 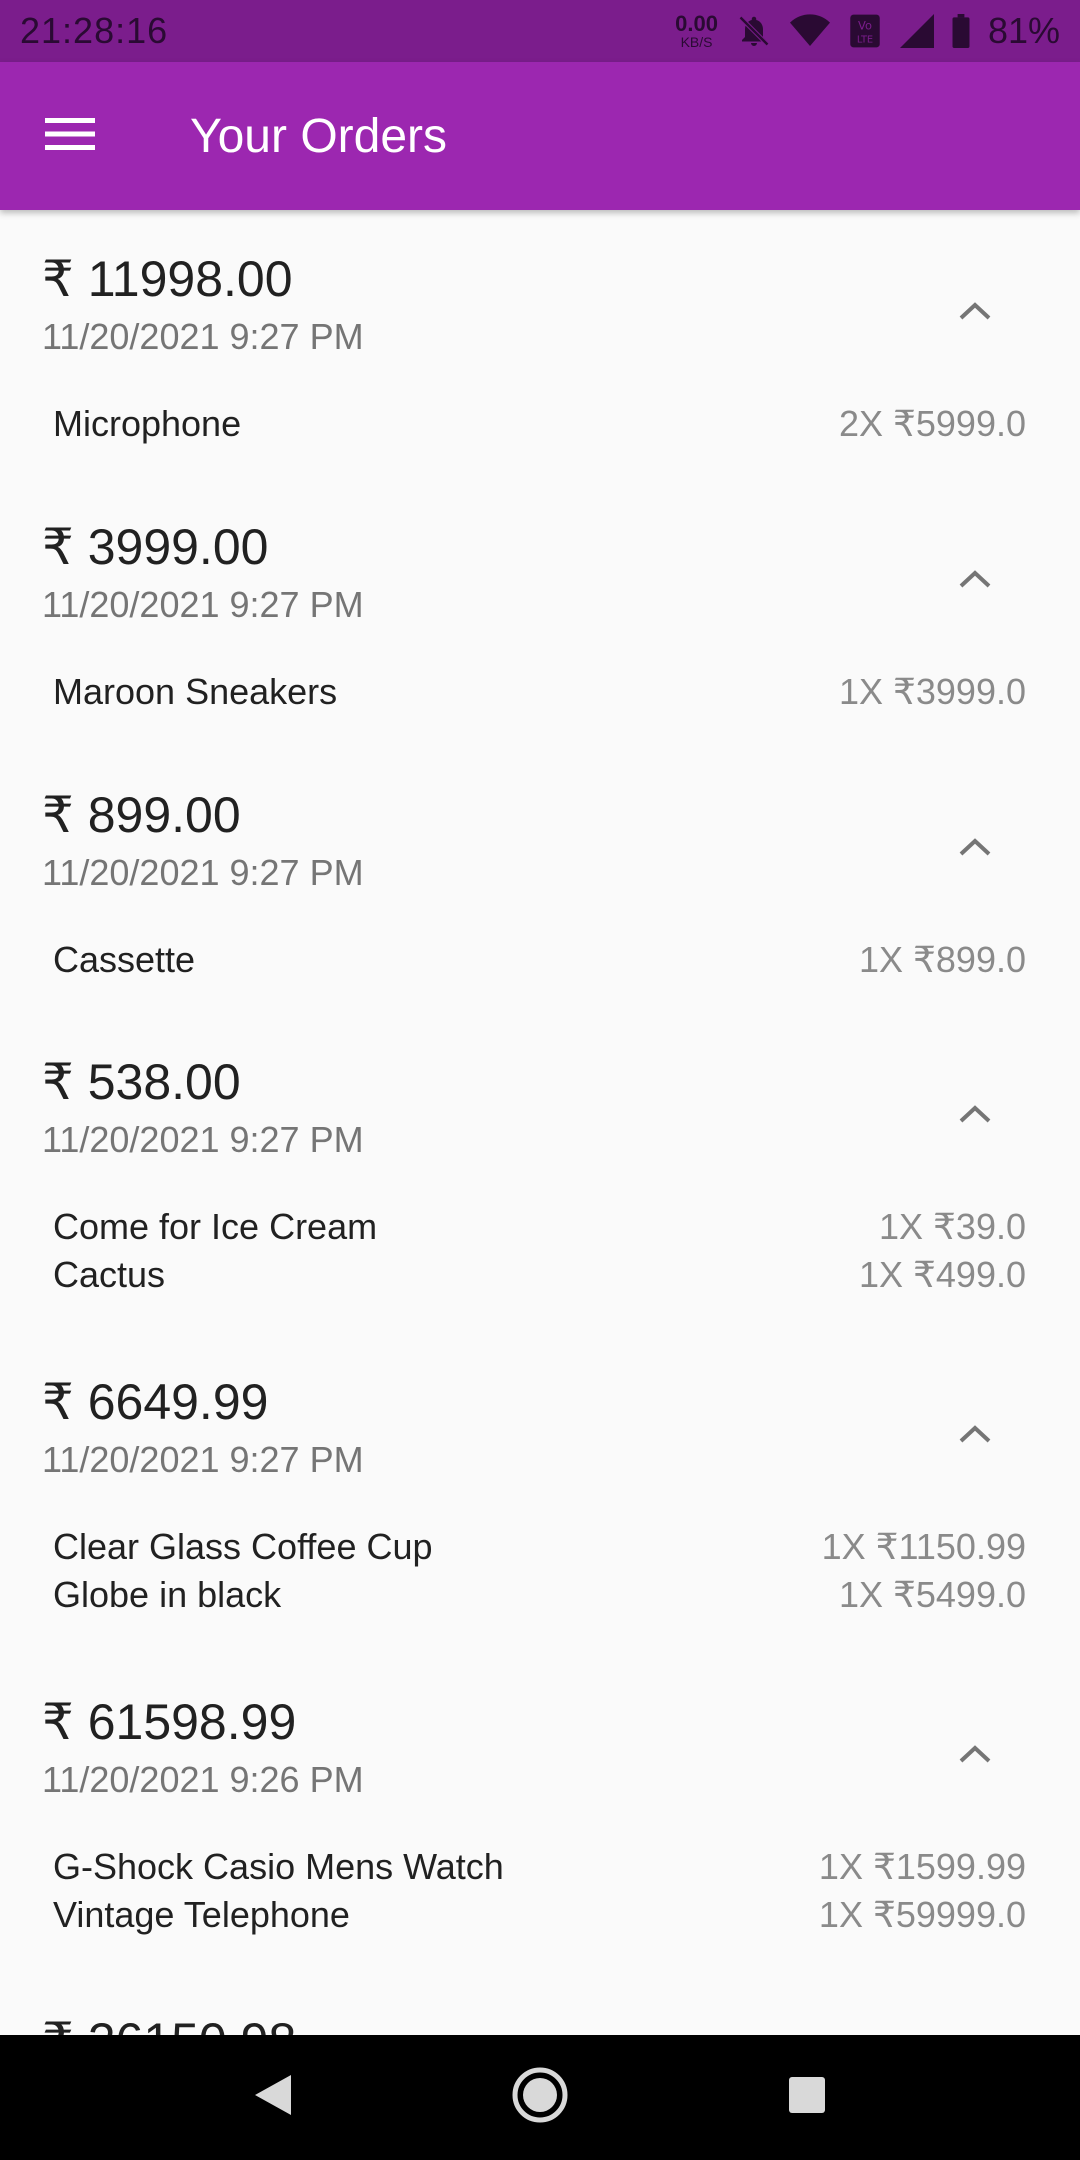 What do you see at coordinates (540, 136) in the screenshot?
I see `app-bar: Your Orders` at bounding box center [540, 136].